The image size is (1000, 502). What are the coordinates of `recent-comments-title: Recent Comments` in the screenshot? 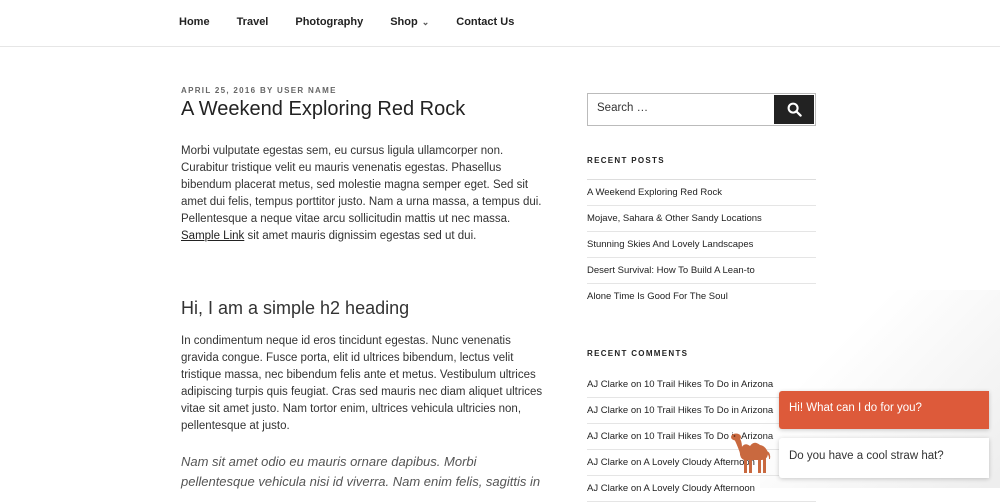 It's located at (638, 353).